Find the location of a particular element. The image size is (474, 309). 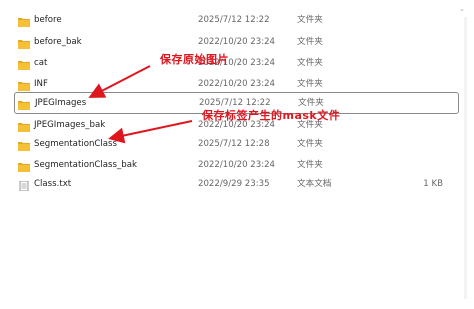

file-date-modified: 2022/10/20 23:24 is located at coordinates (237, 42).